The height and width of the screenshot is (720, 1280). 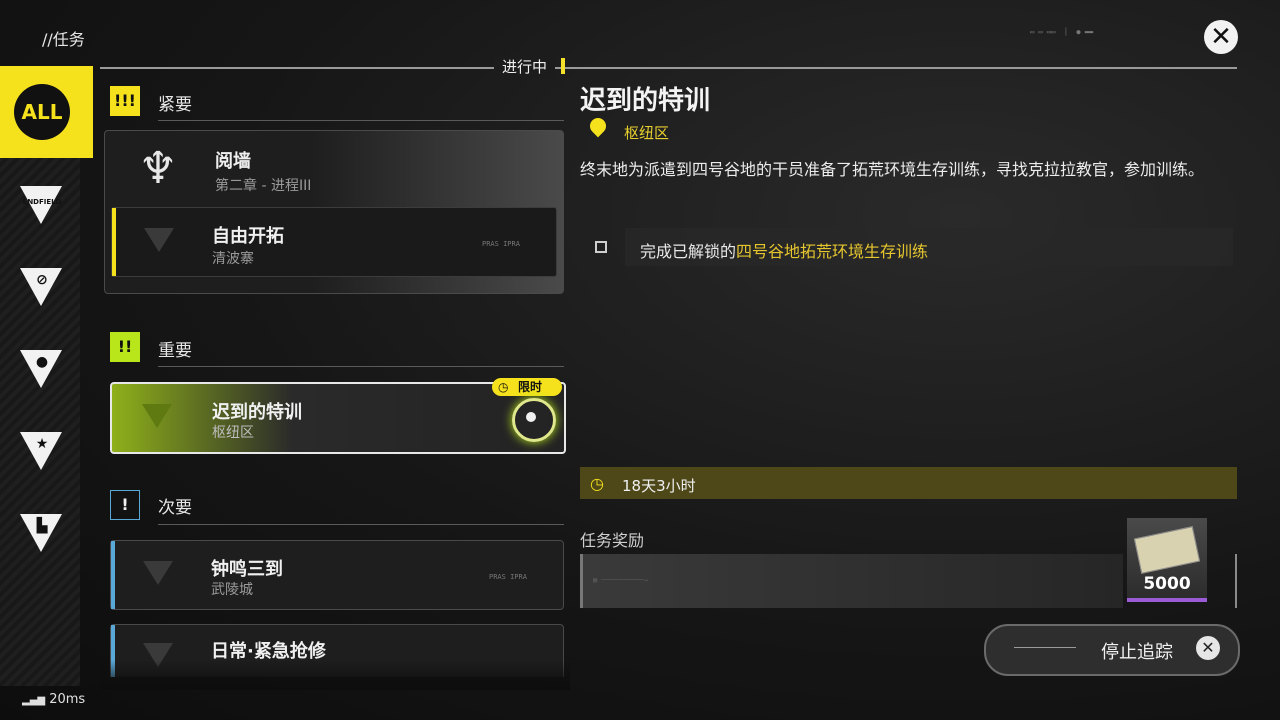 What do you see at coordinates (534, 420) in the screenshot?
I see `tracking-target-icon` at bounding box center [534, 420].